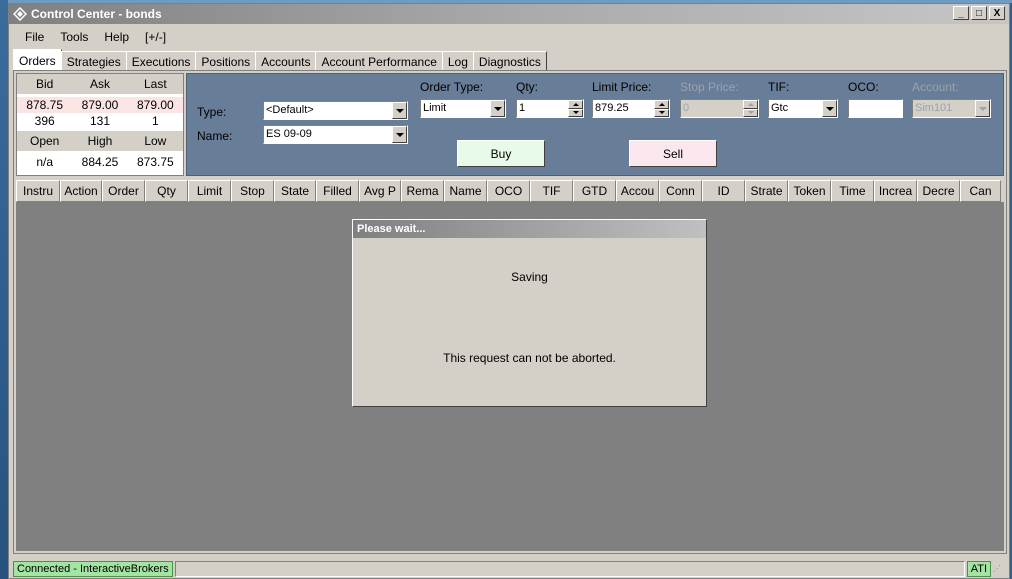 The image size is (1012, 579). What do you see at coordinates (719, 108) in the screenshot?
I see `stop-price-stepper: 0` at bounding box center [719, 108].